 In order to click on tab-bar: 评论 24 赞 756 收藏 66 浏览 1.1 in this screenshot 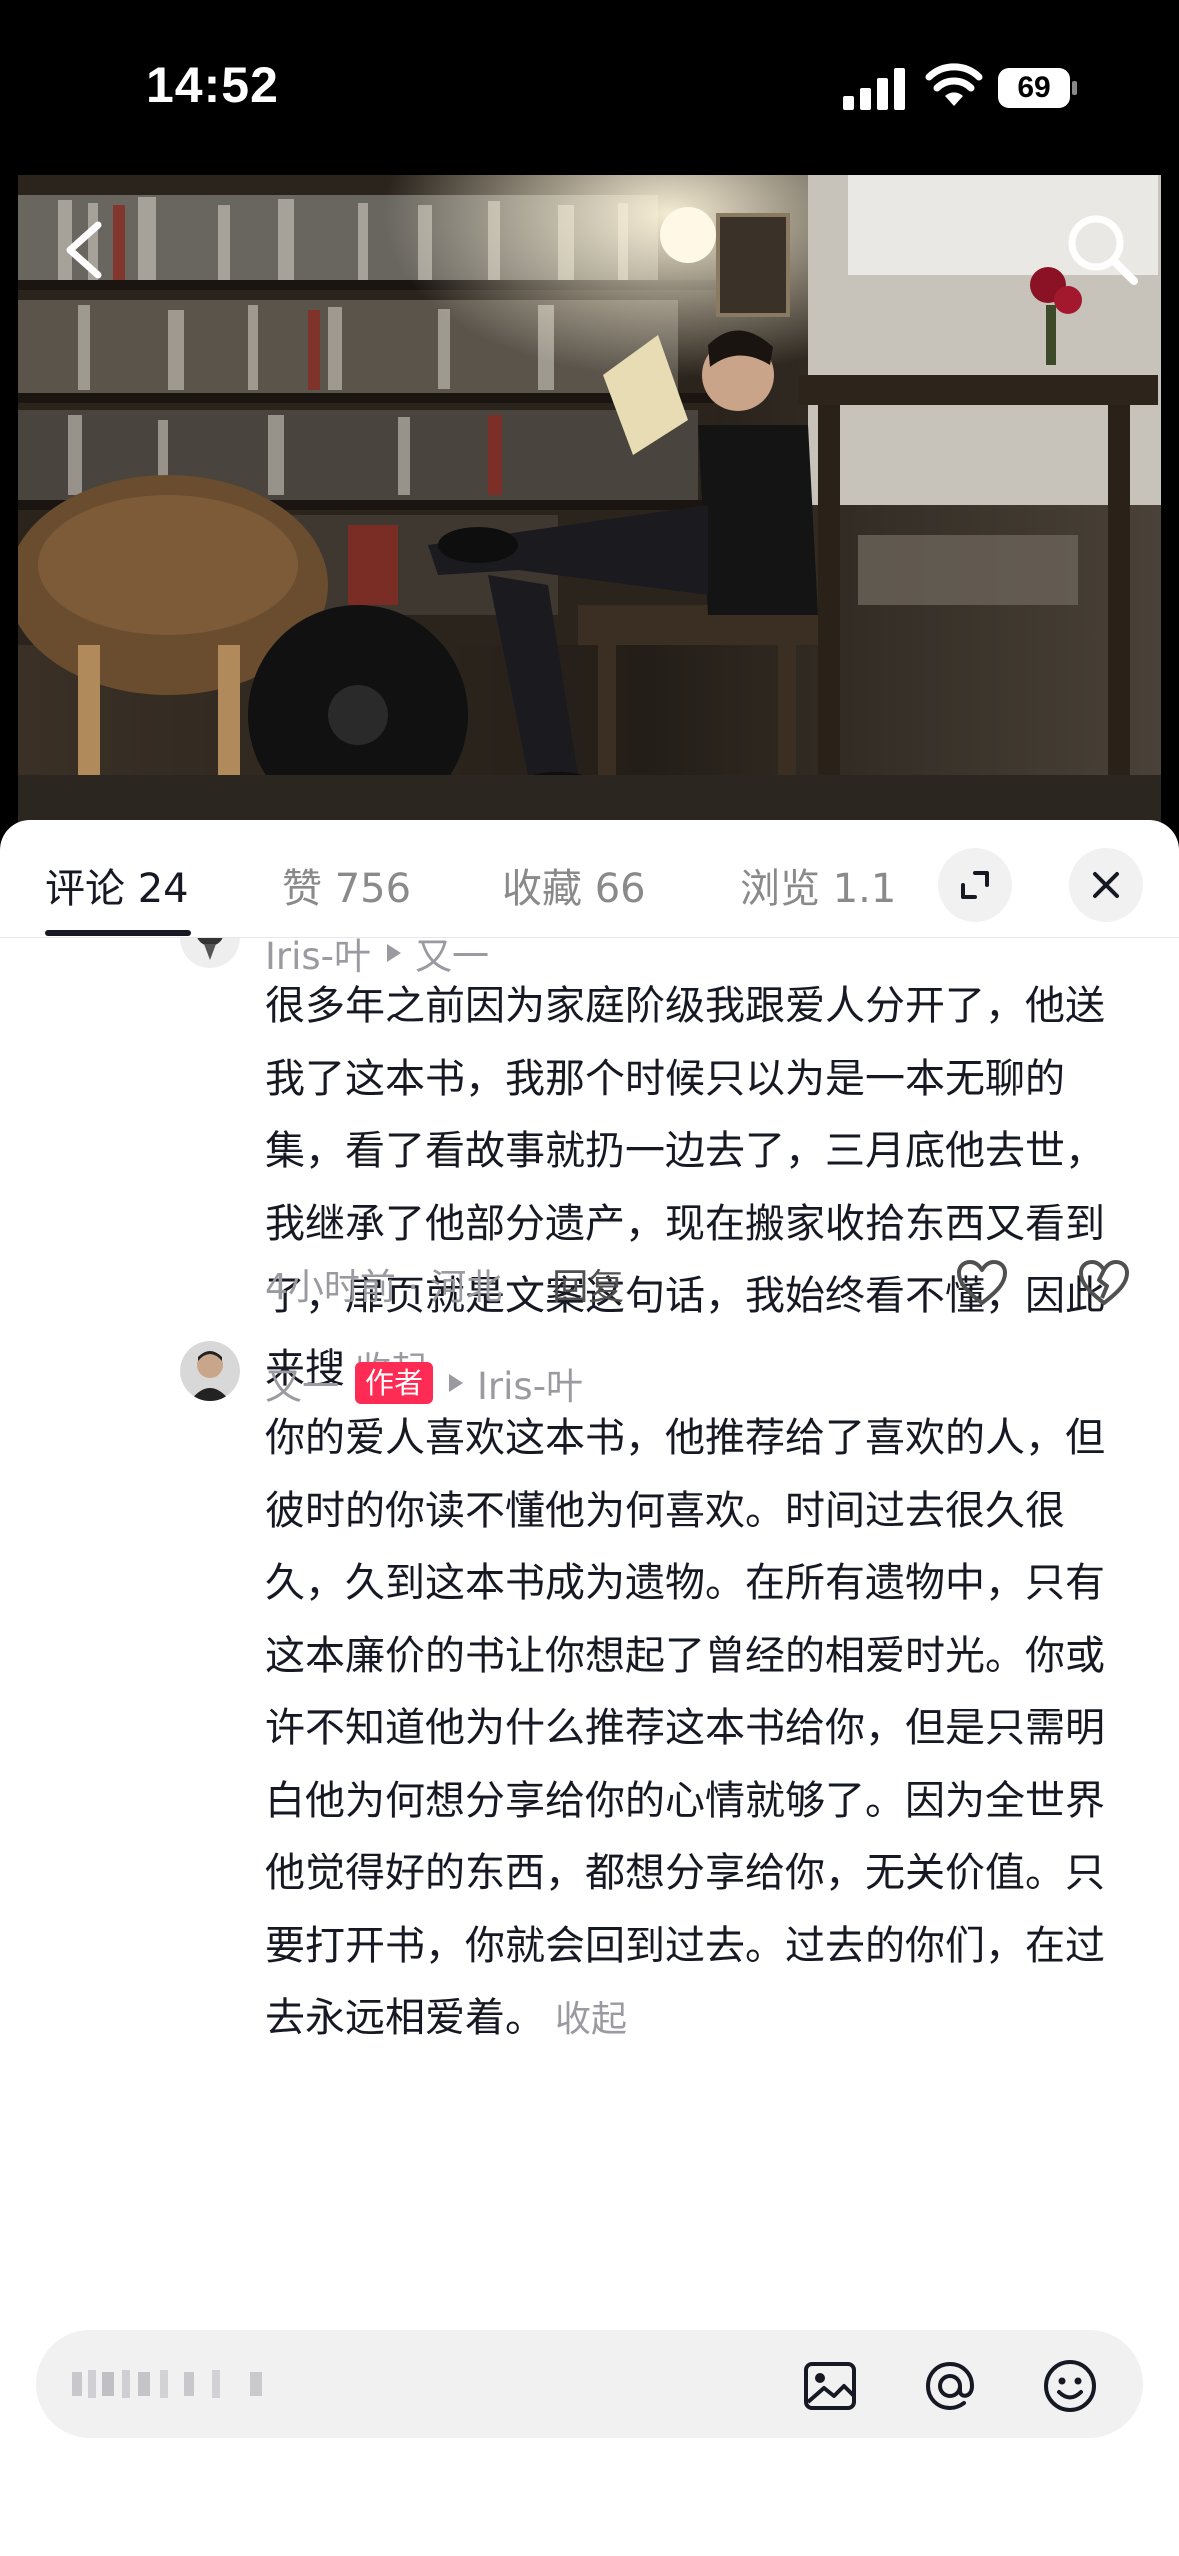, I will do `click(589, 879)`.